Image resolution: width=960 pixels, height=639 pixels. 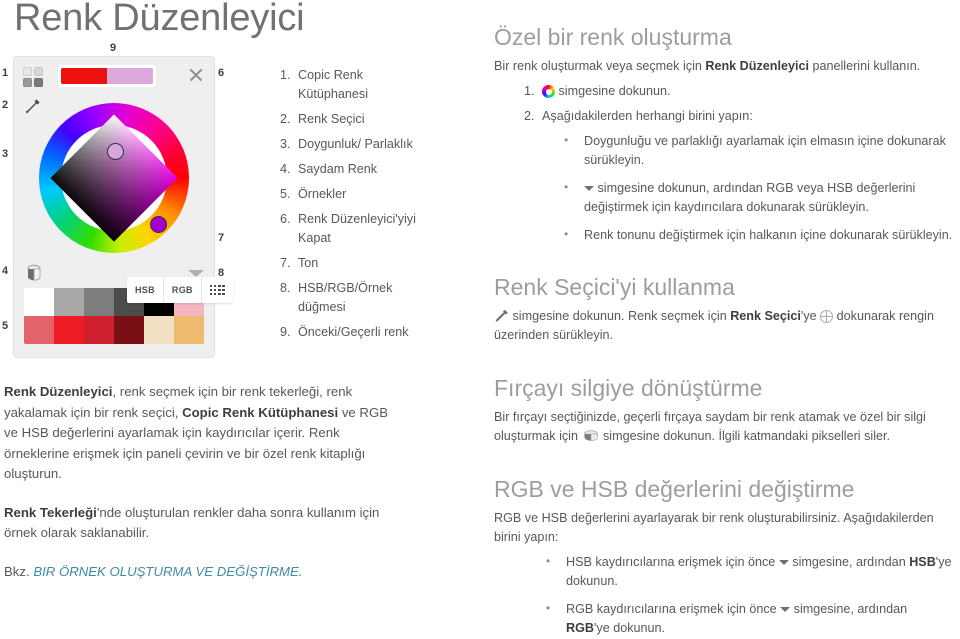 I want to click on left-paragraph-3: Bkz. BIR ÖRNEK OLUŞTURMA VE DEĞİŞTİRME., so click(x=153, y=571).